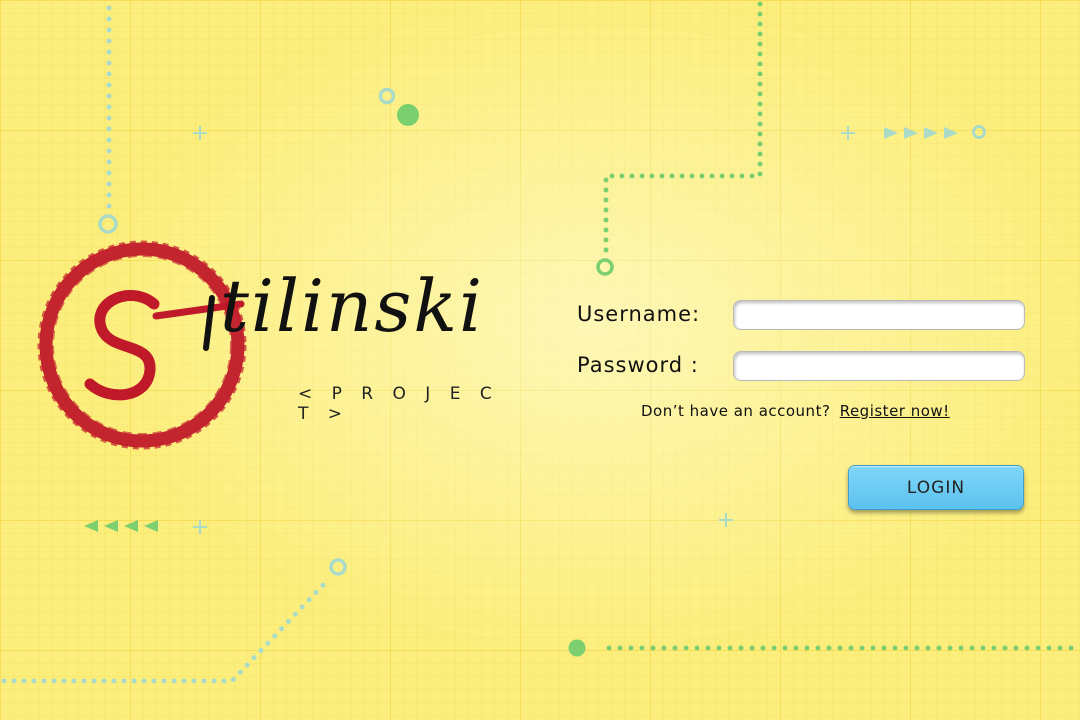 This screenshot has width=1080, height=720. What do you see at coordinates (936, 487) in the screenshot?
I see `login-button: LOGIN` at bounding box center [936, 487].